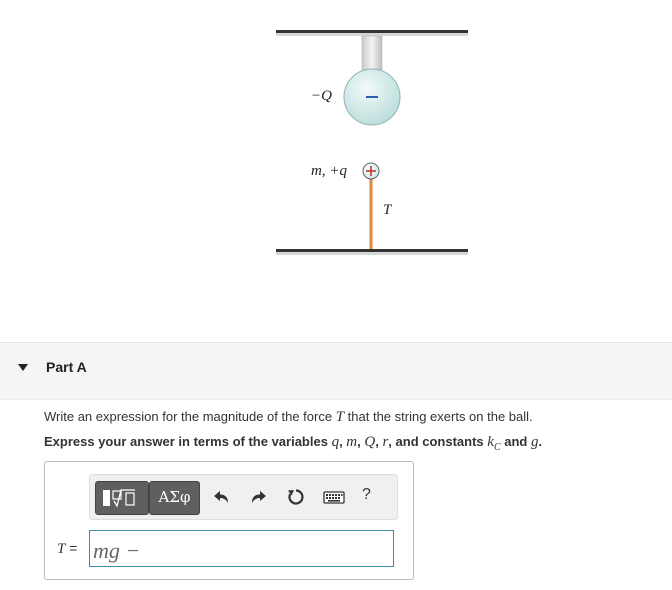  What do you see at coordinates (372, 250) in the screenshot?
I see `bottom-plate` at bounding box center [372, 250].